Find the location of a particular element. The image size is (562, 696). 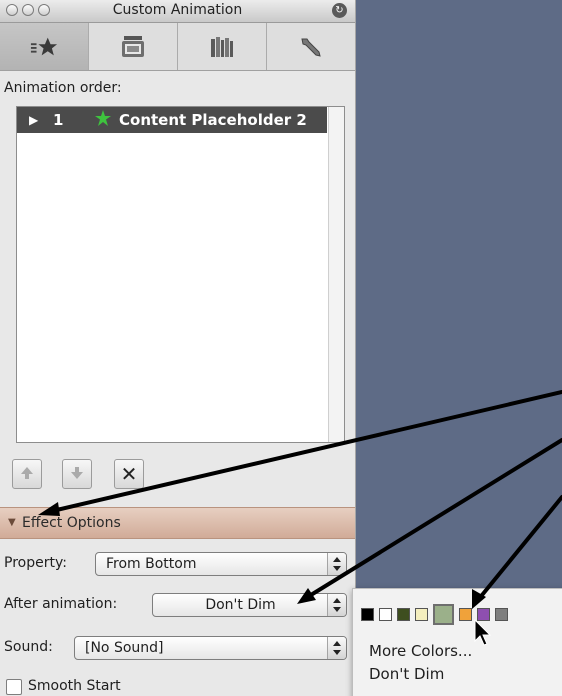

mouse-cursor-icon is located at coordinates (483, 632).